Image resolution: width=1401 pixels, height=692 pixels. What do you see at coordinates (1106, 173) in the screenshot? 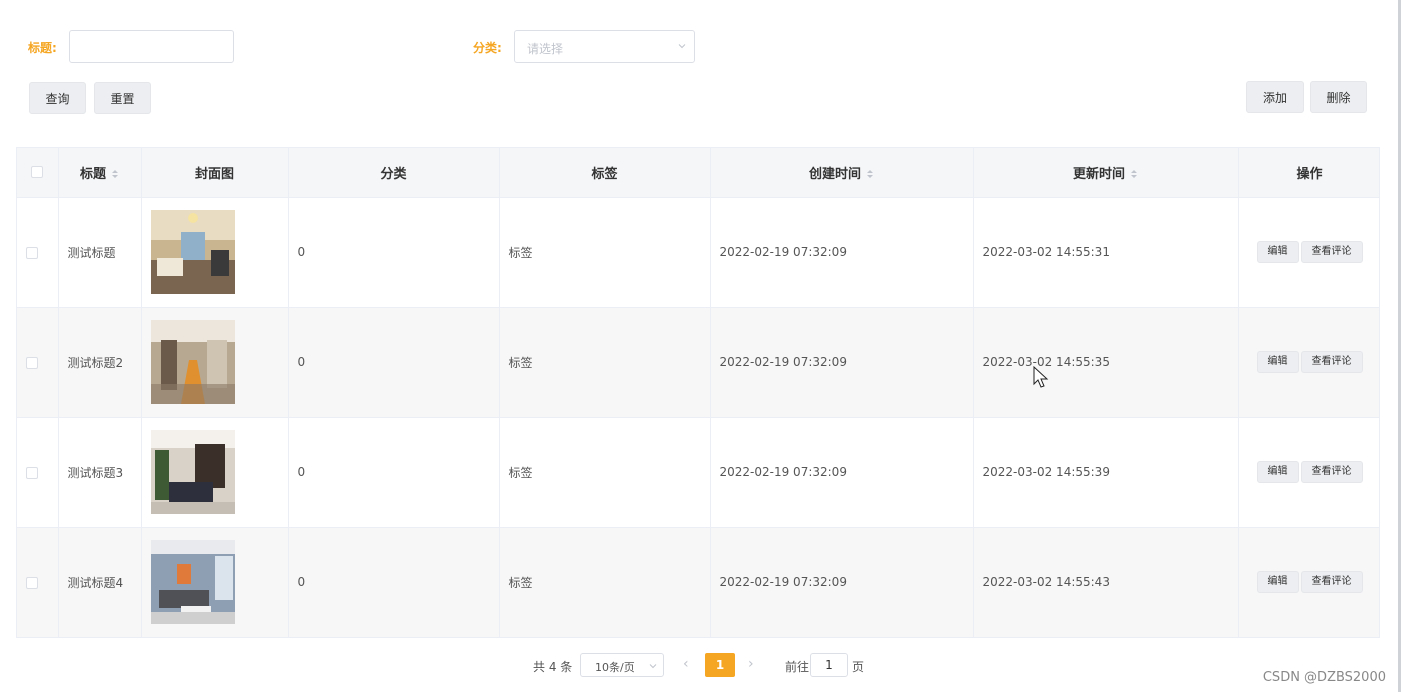
I see `column-header-updated: 更新时间` at bounding box center [1106, 173].